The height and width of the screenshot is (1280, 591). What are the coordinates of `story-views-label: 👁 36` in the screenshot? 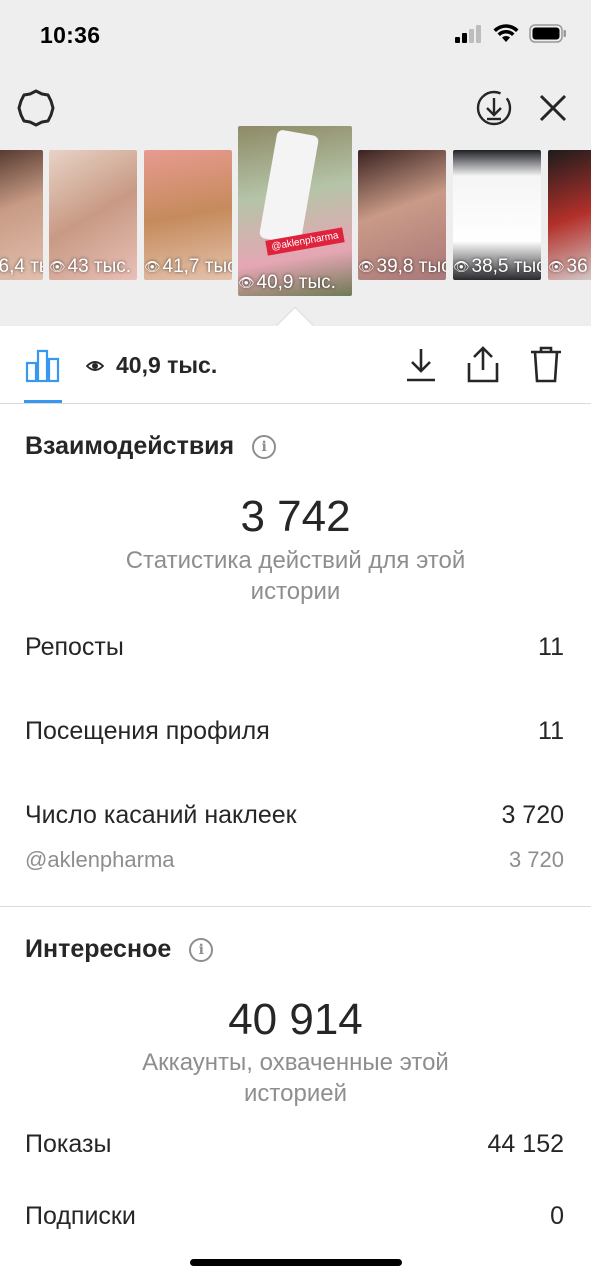 It's located at (568, 266).